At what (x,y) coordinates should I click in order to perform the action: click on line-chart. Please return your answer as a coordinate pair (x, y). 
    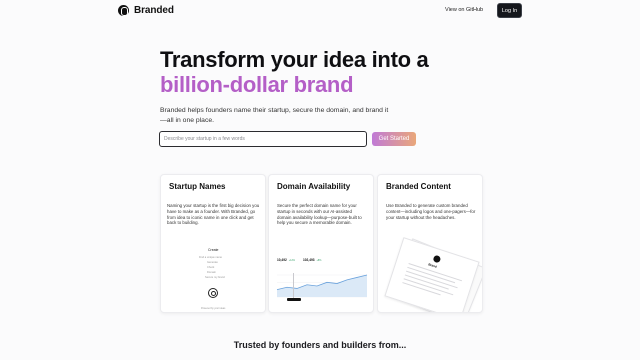
    Looking at the image, I should click on (322, 286).